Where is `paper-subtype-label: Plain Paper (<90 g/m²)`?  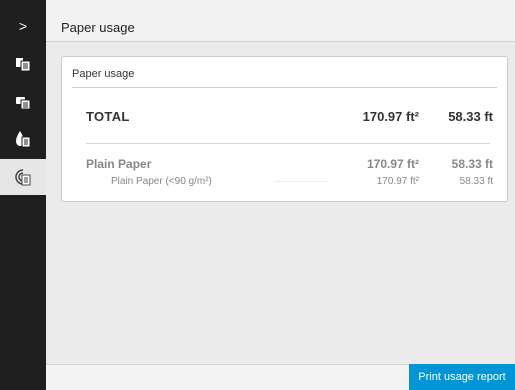 paper-subtype-label: Plain Paper (<90 g/m²) is located at coordinates (161, 181).